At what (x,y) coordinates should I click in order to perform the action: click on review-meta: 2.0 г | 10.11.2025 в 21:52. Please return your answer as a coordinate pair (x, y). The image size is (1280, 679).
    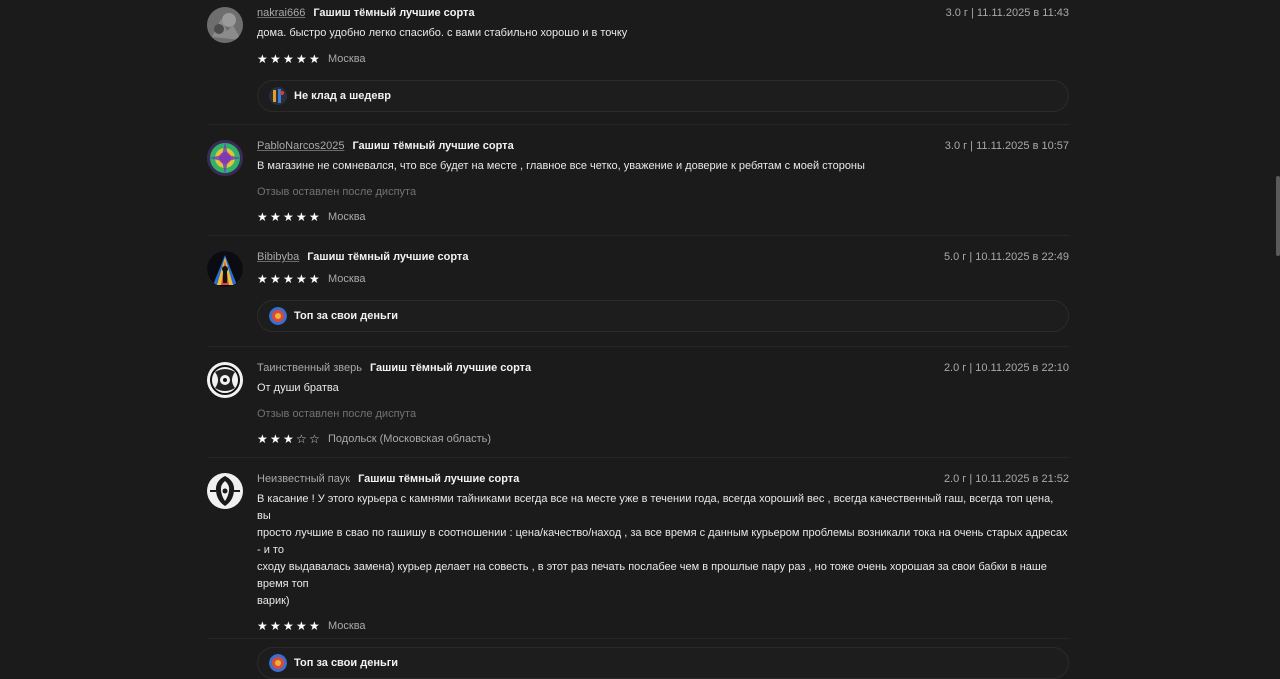
    Looking at the image, I should click on (1006, 479).